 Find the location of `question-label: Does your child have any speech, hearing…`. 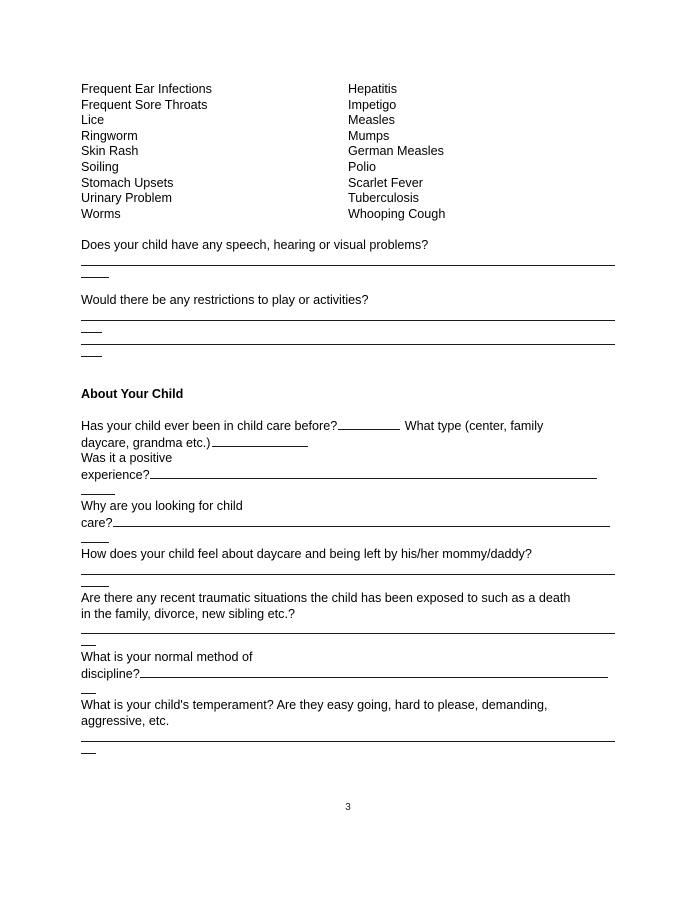

question-label: Does your child have any speech, hearing… is located at coordinates (255, 244).